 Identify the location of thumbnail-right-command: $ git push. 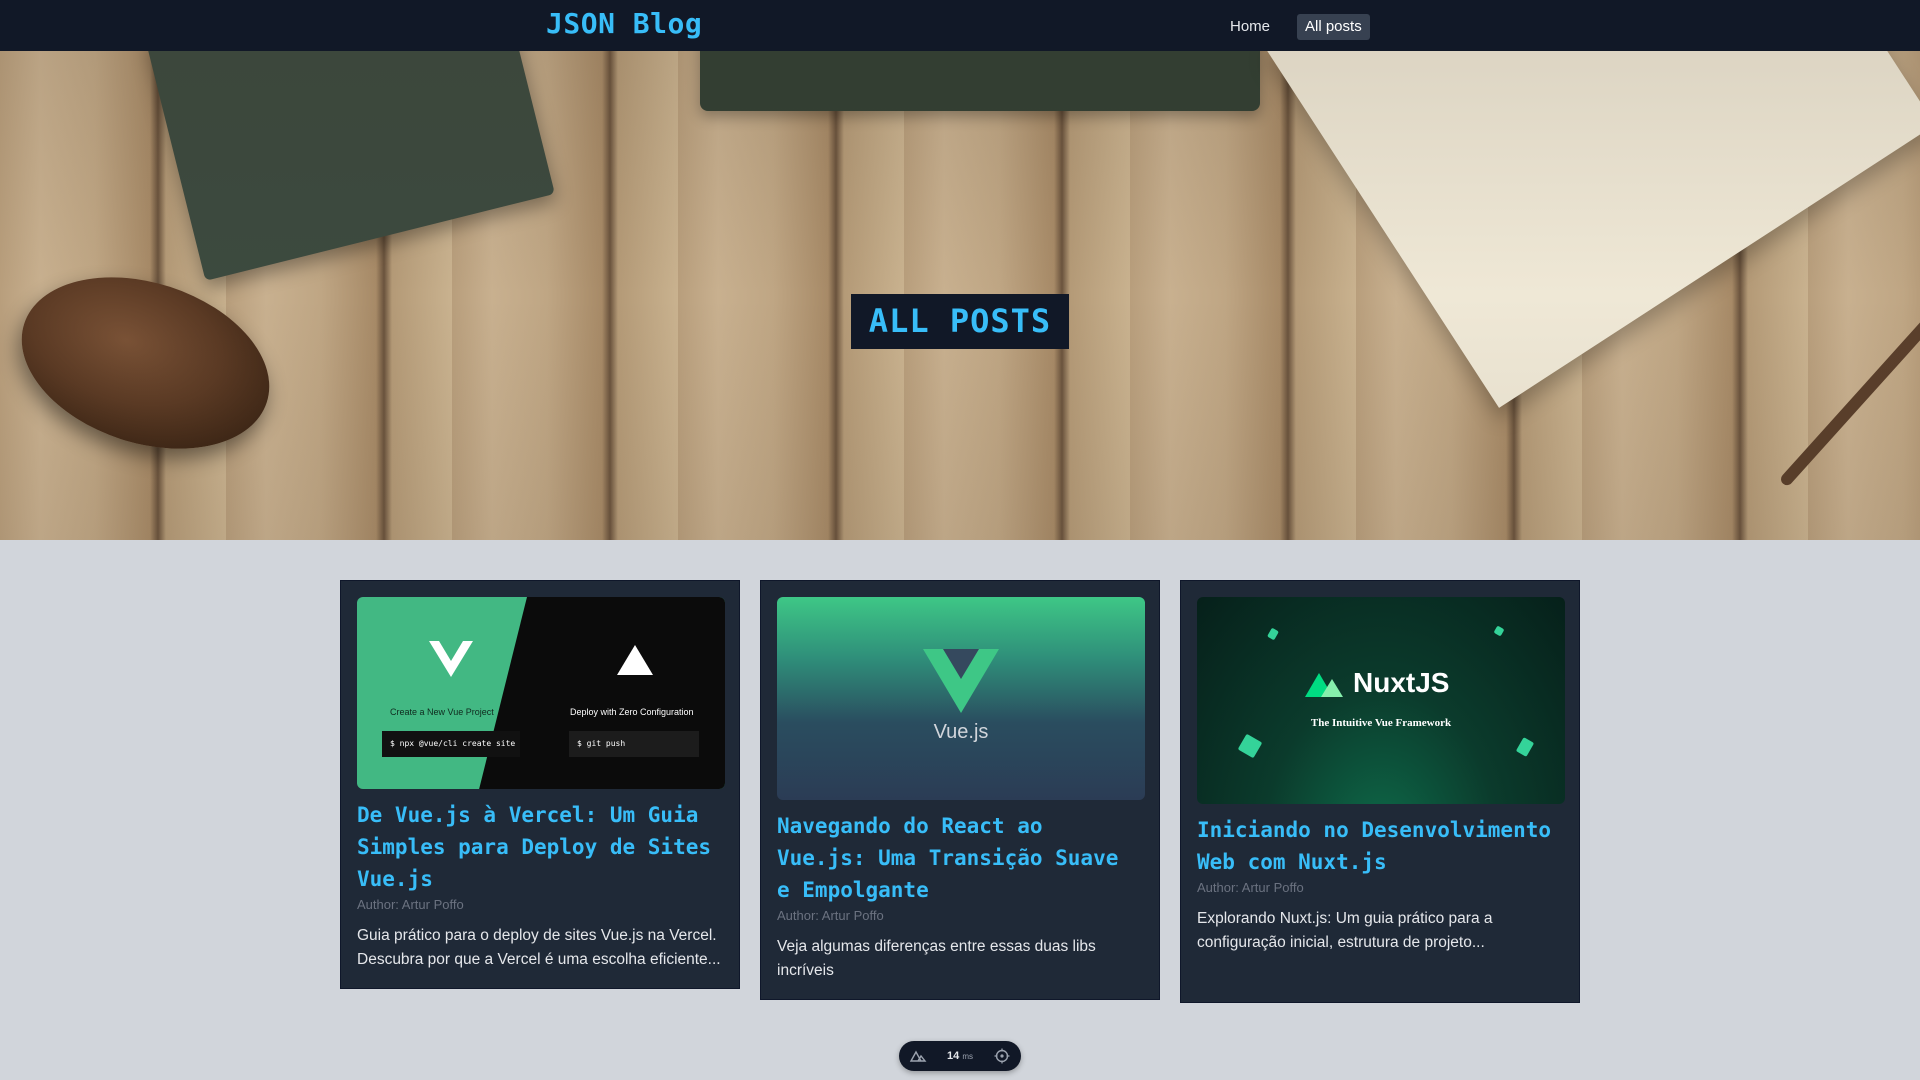
(634, 744).